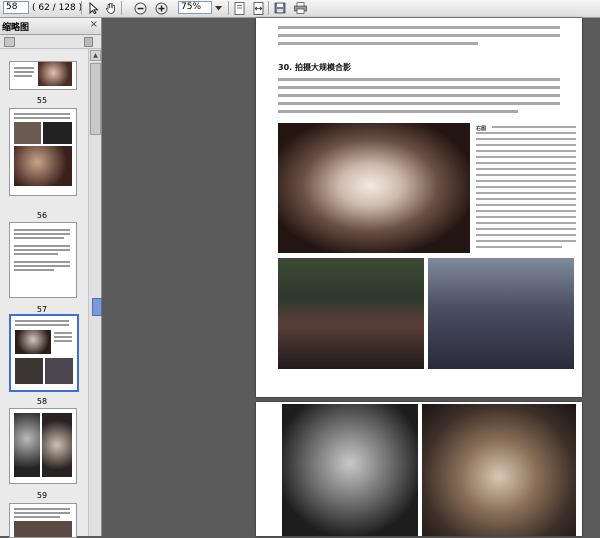  I want to click on save-icon, so click(280, 8).